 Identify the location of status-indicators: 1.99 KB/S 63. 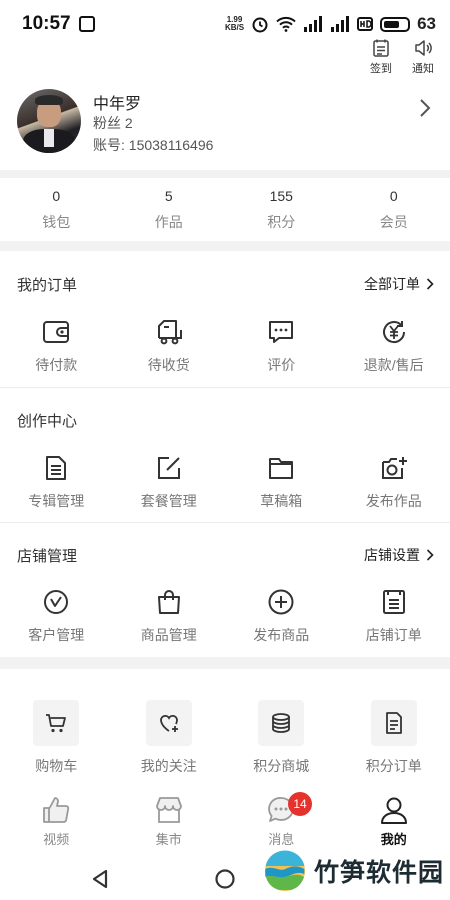
(330, 24).